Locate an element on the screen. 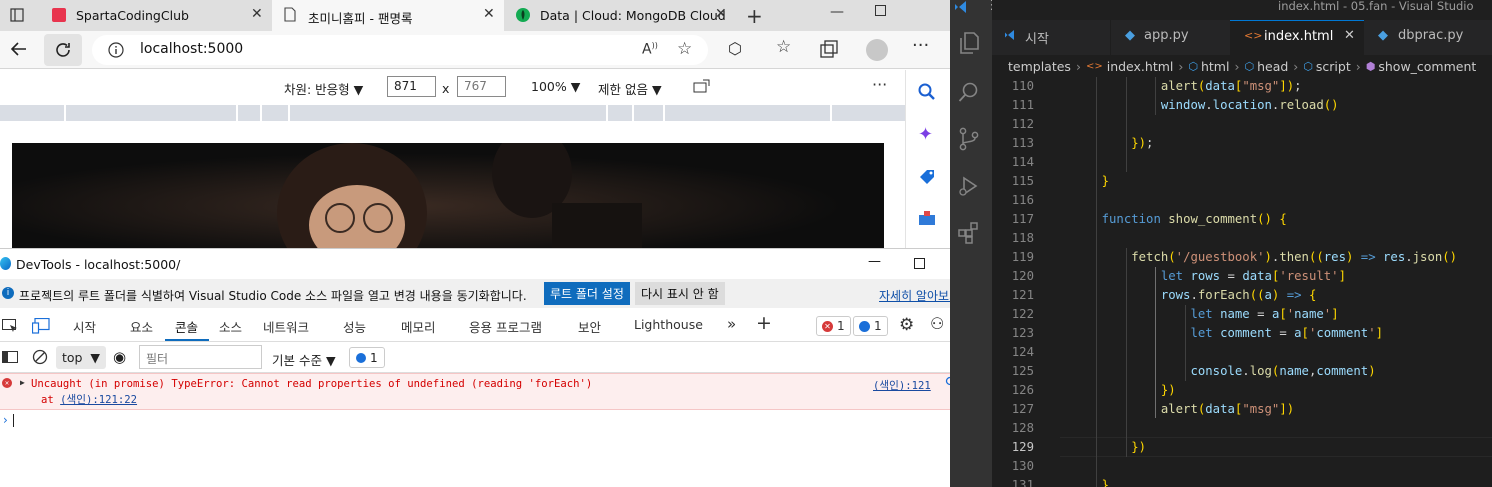  clear-console-icon is located at coordinates (40, 357).